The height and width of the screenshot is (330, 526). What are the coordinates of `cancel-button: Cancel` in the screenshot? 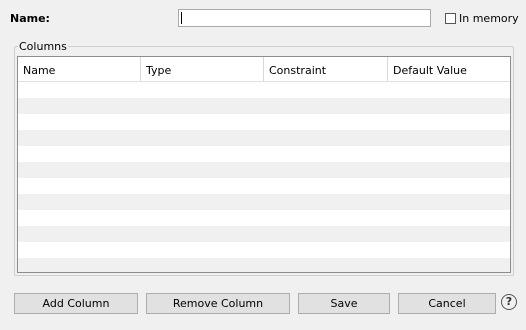 It's located at (447, 303).